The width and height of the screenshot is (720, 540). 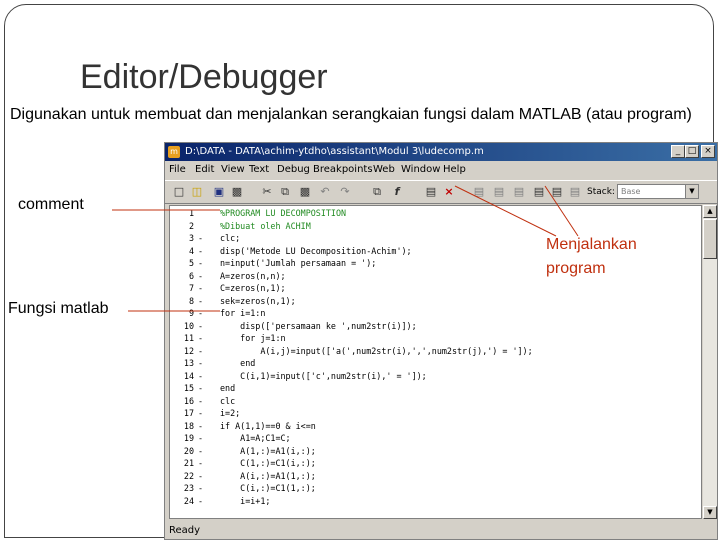 What do you see at coordinates (430, 388) in the screenshot?
I see `code-line: 15- end` at bounding box center [430, 388].